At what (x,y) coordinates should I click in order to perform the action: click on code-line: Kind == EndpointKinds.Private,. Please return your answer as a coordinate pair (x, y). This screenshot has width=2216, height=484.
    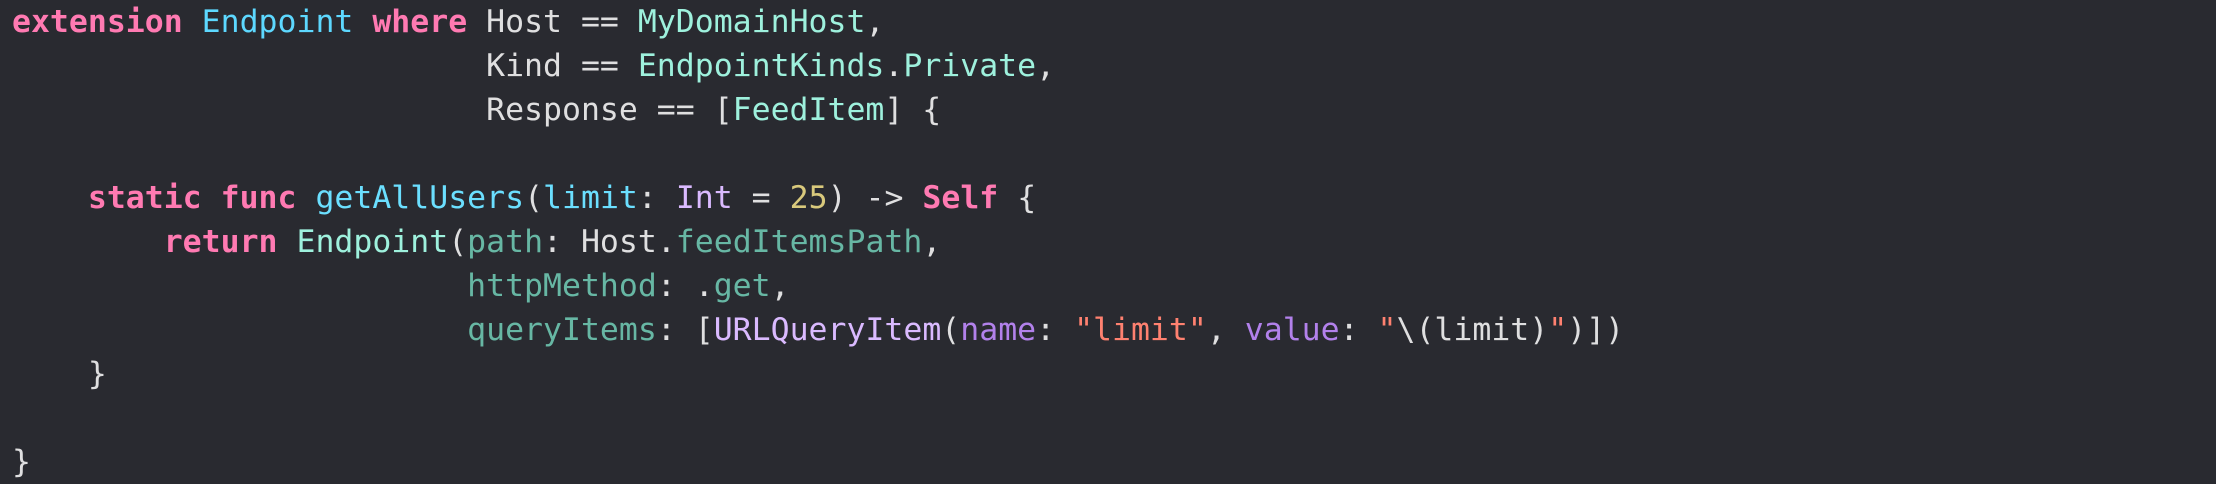
    Looking at the image, I should click on (533, 66).